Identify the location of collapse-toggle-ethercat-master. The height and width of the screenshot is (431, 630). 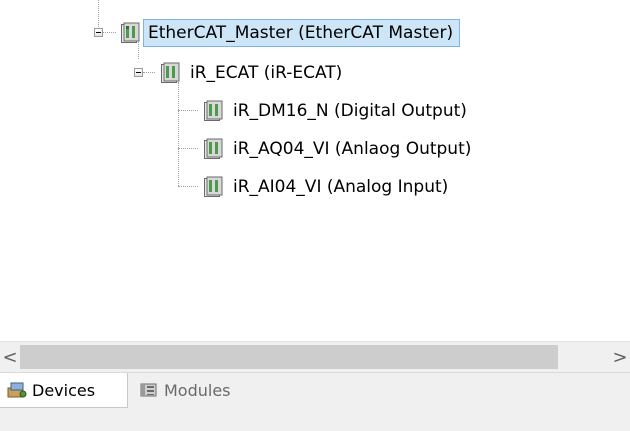
(98, 32).